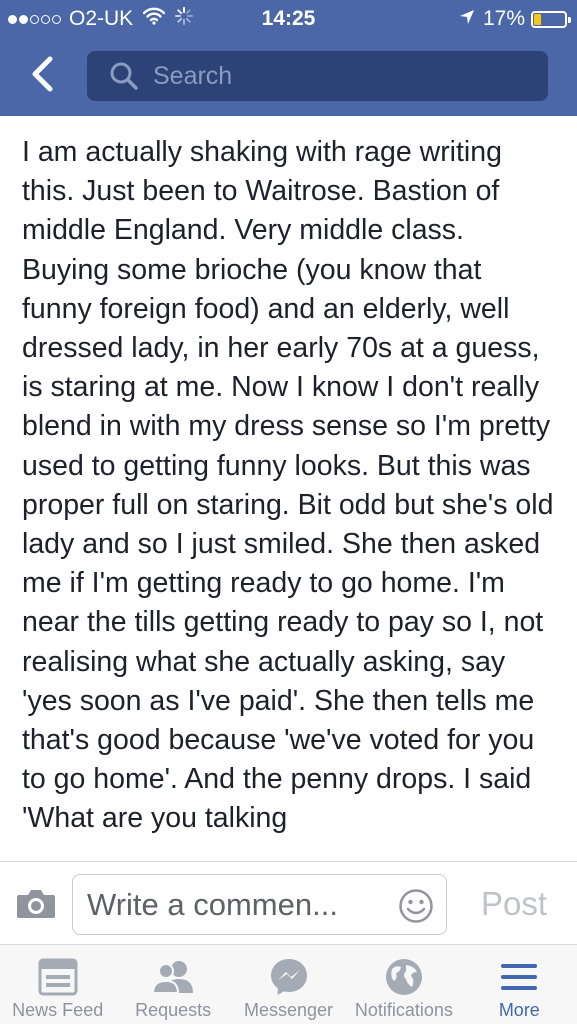 The width and height of the screenshot is (577, 1024). Describe the element at coordinates (551, 19) in the screenshot. I see `battery-icon` at that location.